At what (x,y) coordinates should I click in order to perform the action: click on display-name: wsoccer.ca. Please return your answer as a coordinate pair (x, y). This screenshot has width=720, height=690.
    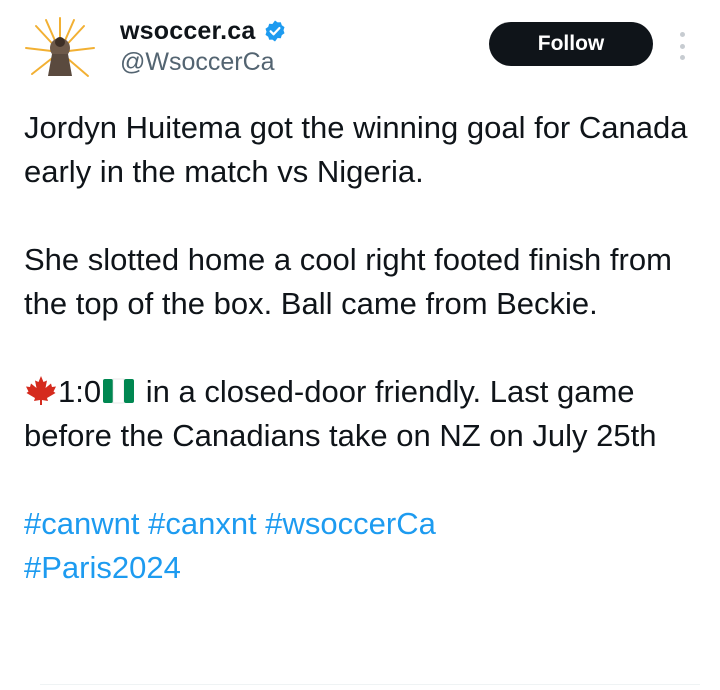
    Looking at the image, I should click on (187, 31).